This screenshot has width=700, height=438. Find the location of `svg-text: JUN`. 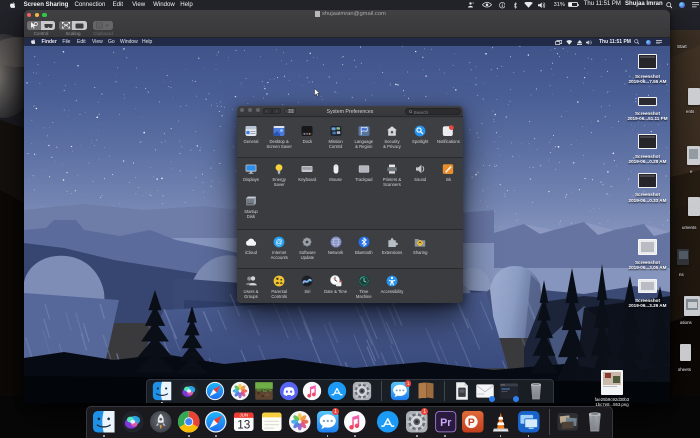

svg-text: JUN is located at coordinates (244, 415).